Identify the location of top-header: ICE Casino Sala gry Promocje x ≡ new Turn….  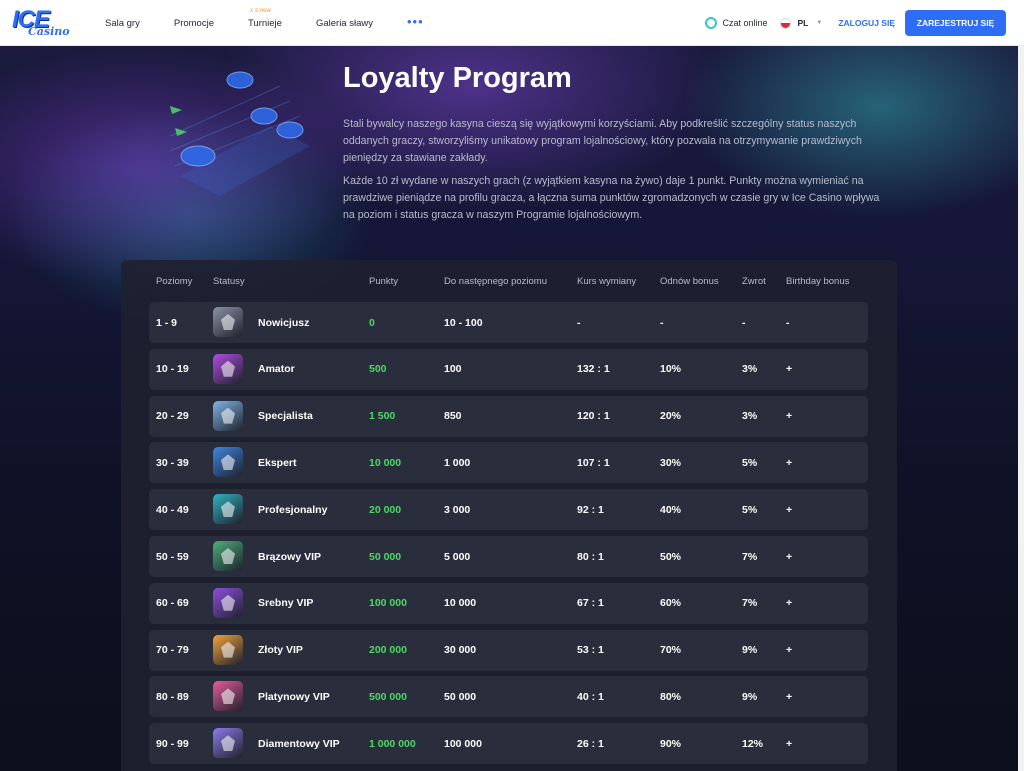
(512, 23).